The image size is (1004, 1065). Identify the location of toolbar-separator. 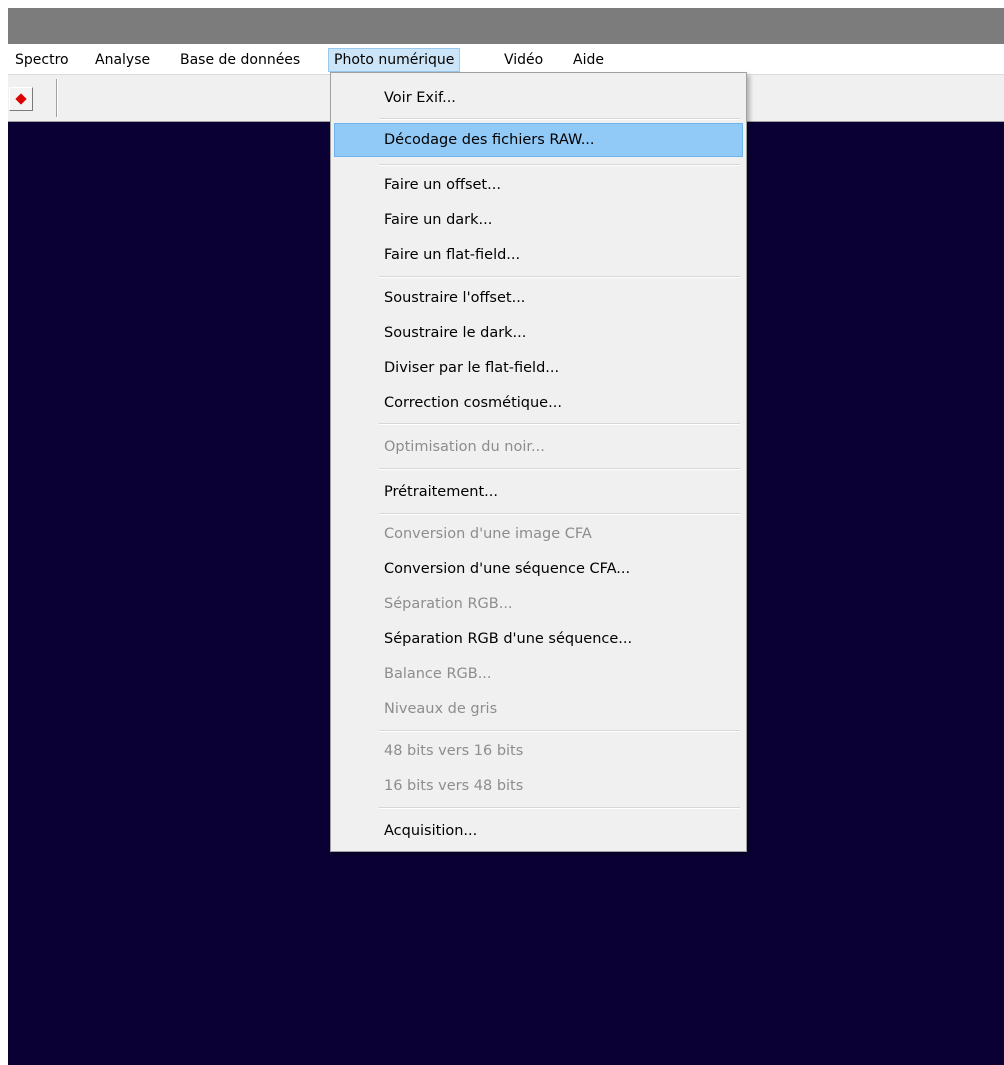
(57, 98).